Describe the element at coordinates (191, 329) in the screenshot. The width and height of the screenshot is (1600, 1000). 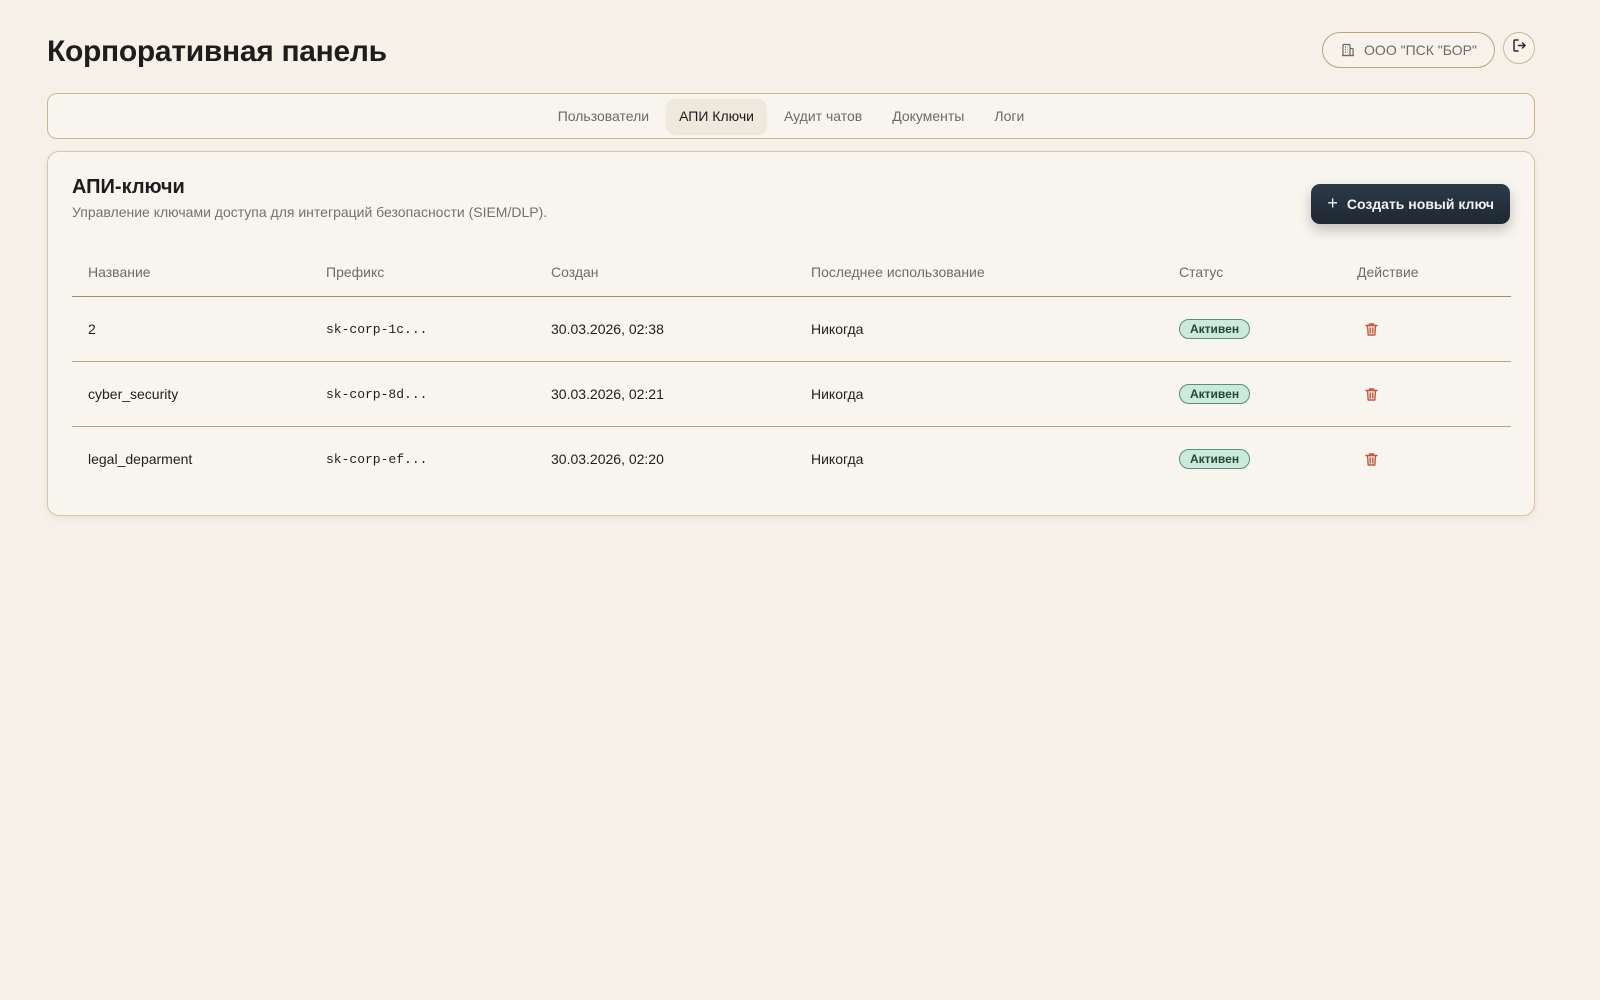
I see `key-name: 2` at that location.